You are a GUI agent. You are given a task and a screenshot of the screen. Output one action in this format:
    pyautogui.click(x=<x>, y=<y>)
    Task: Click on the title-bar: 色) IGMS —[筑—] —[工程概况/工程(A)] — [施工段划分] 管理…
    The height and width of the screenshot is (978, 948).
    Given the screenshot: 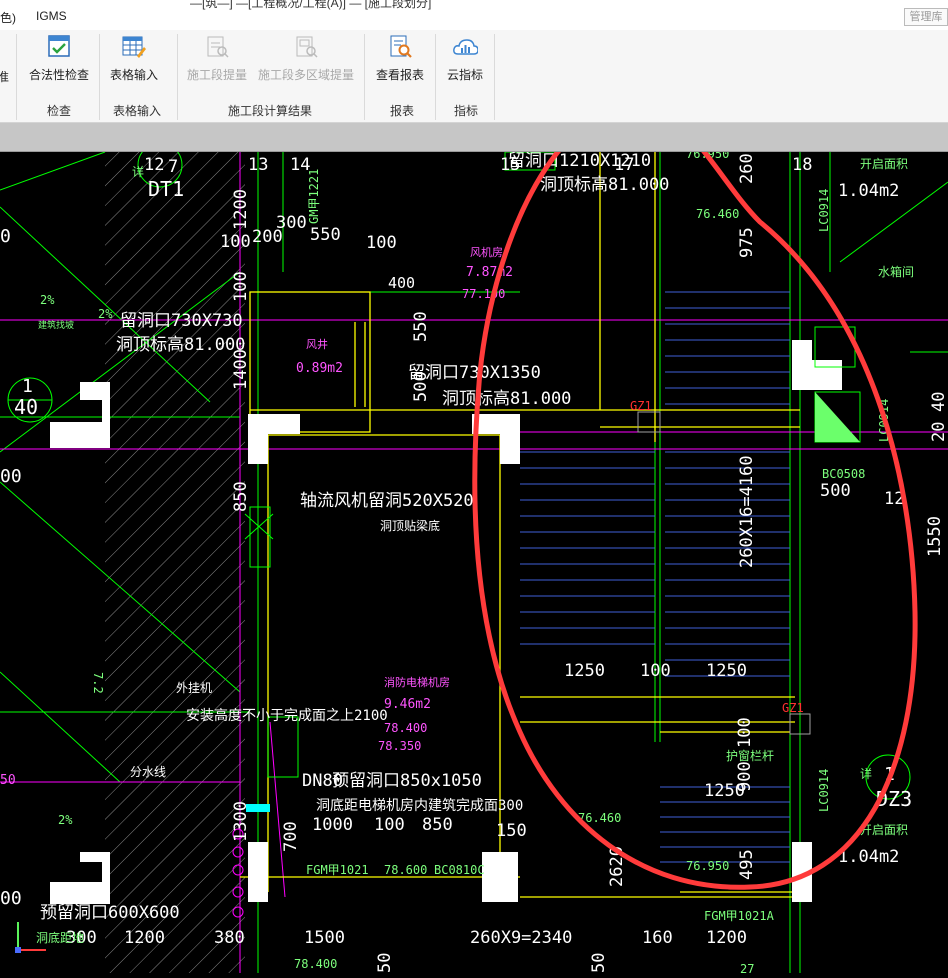 What is the action you would take?
    pyautogui.click(x=474, y=15)
    